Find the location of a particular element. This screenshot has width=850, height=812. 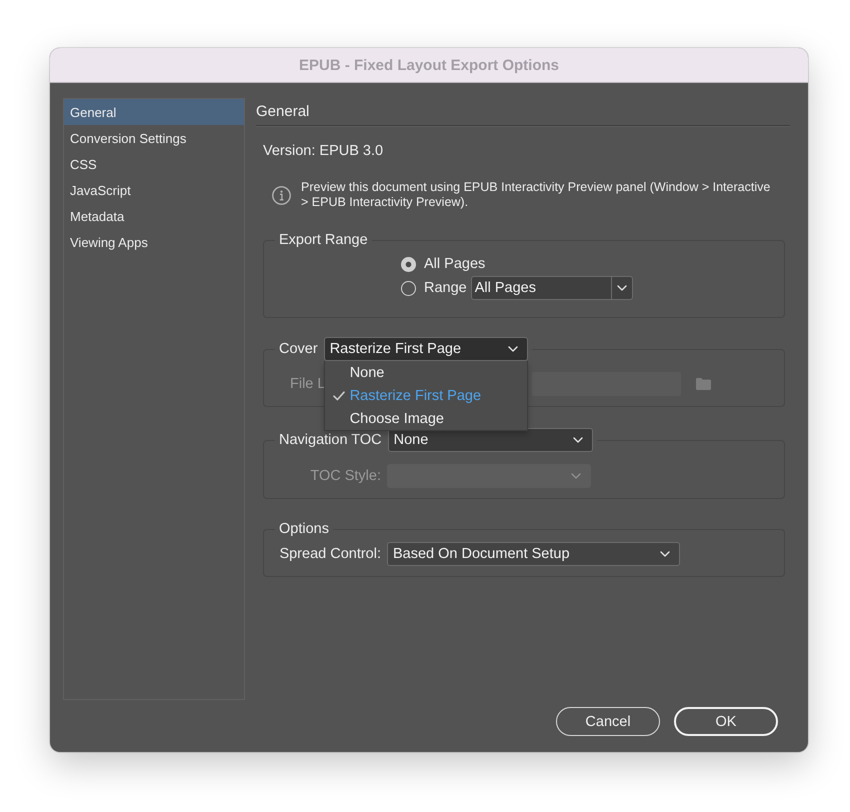

radio-label: Range is located at coordinates (445, 288).